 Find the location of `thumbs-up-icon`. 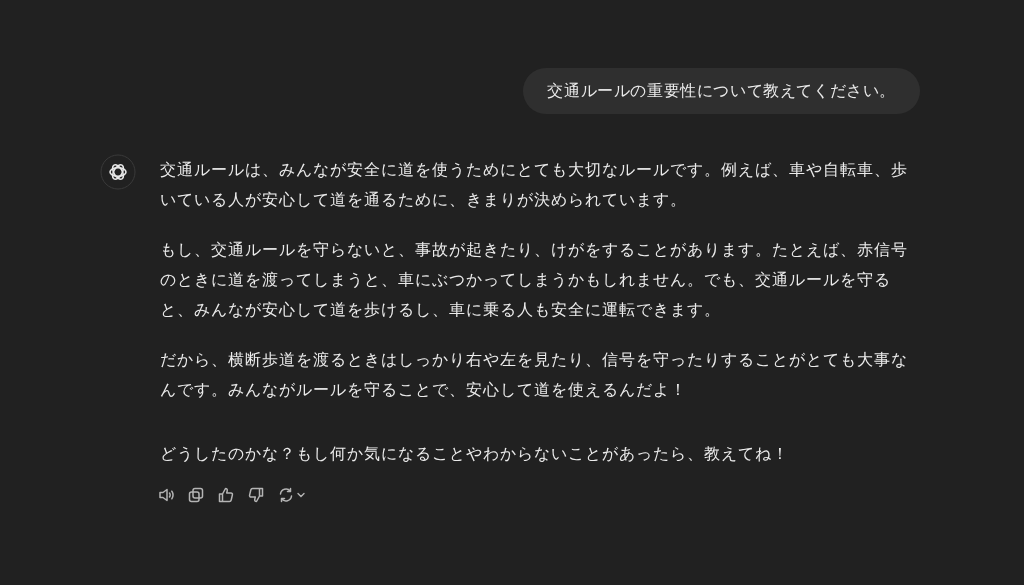

thumbs-up-icon is located at coordinates (226, 495).